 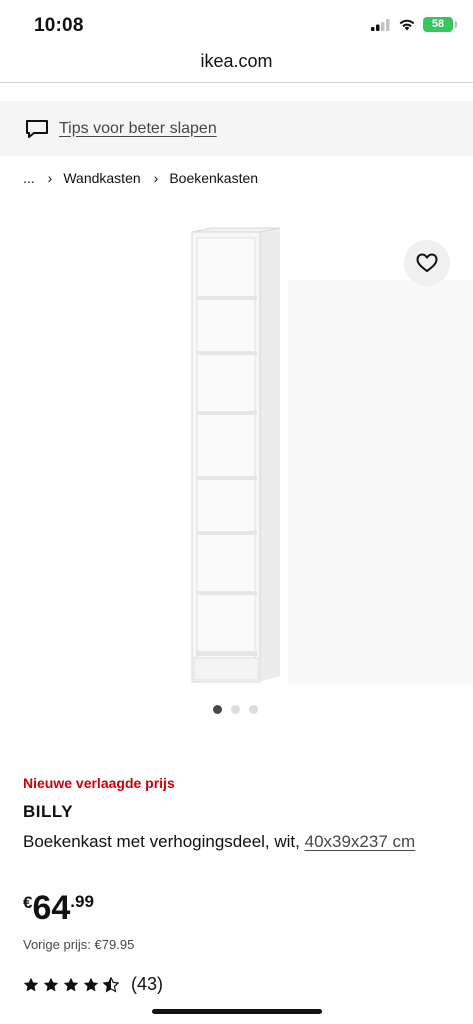 What do you see at coordinates (28, 902) in the screenshot?
I see `price-currency: €` at bounding box center [28, 902].